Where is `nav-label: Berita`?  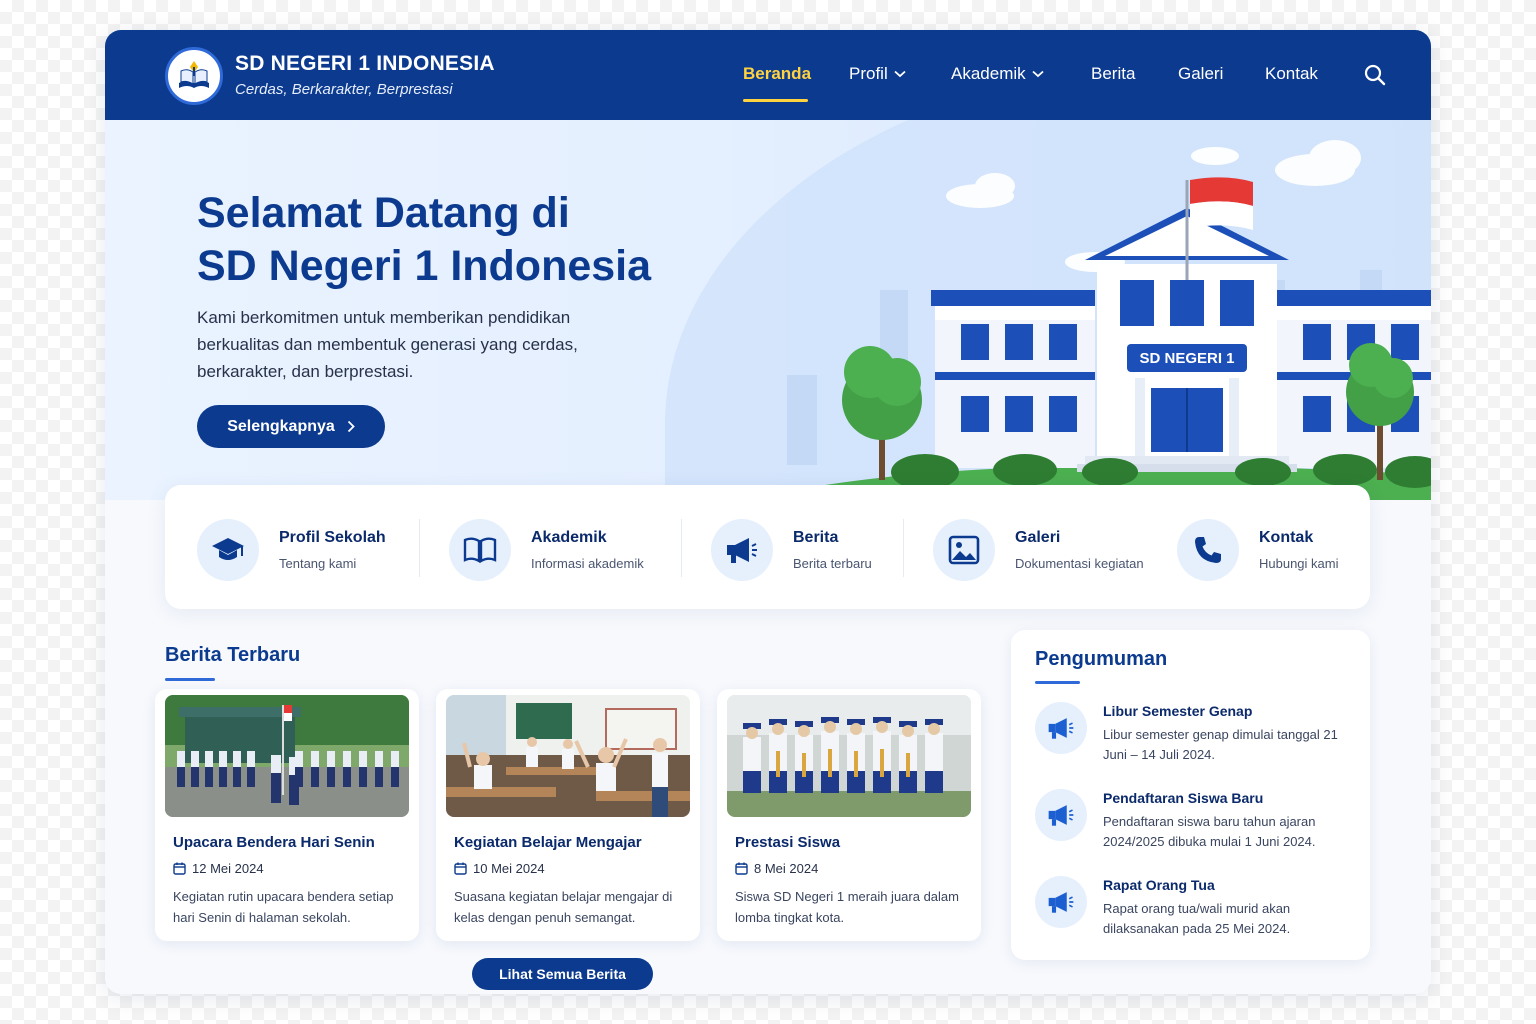 nav-label: Berita is located at coordinates (1113, 73).